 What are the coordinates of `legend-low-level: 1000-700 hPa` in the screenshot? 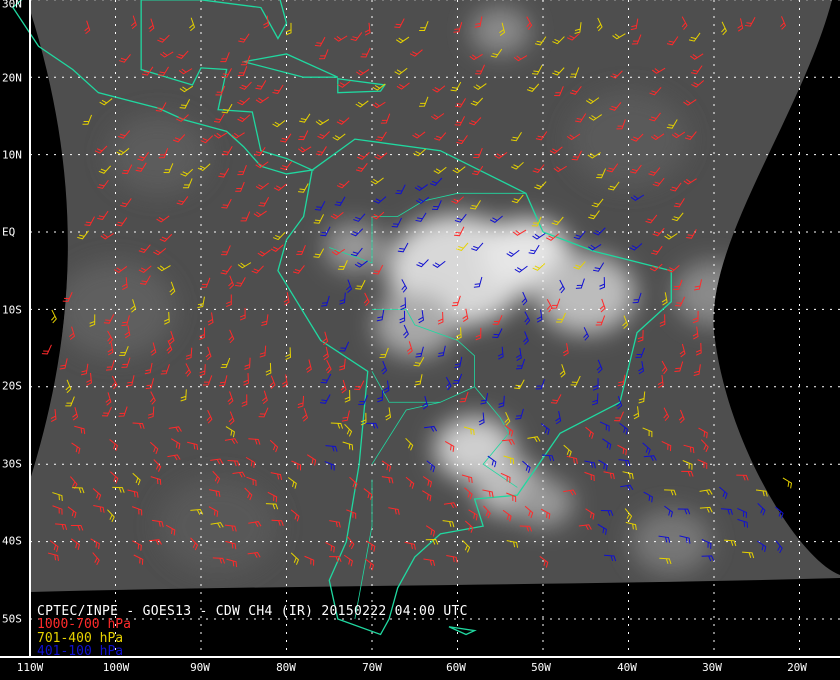 It's located at (84, 624).